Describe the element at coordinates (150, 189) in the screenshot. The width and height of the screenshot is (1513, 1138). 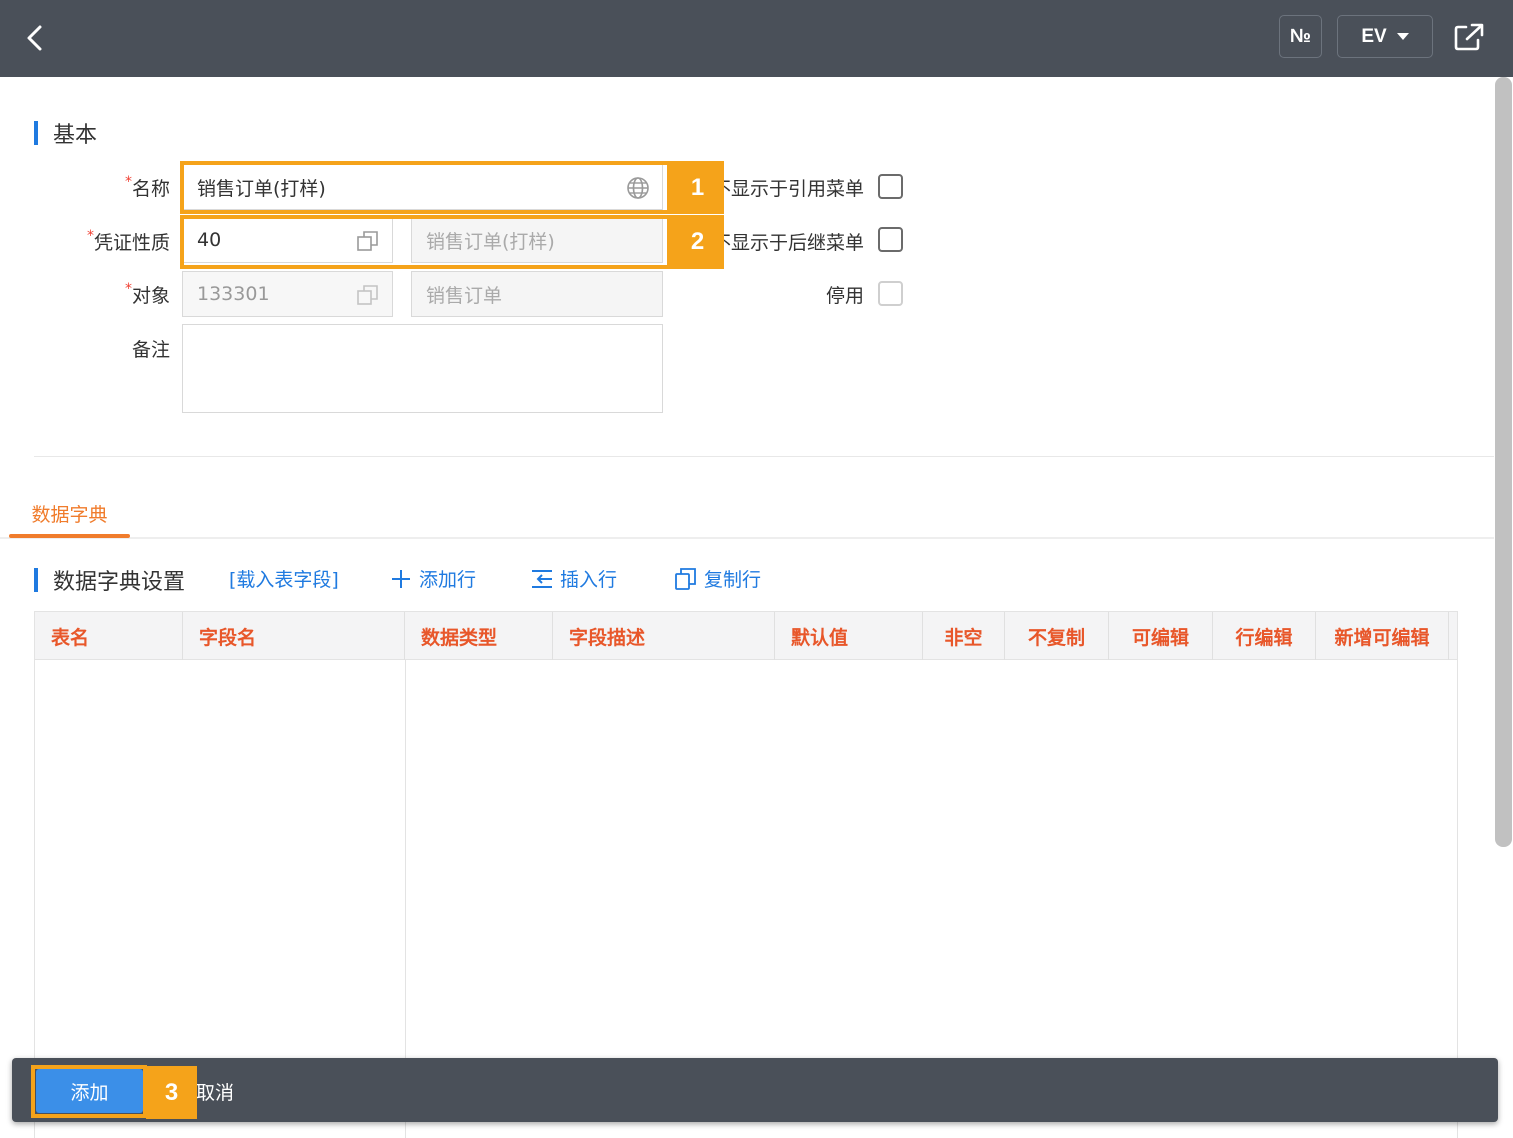
I see `name-label-text: 名称` at that location.